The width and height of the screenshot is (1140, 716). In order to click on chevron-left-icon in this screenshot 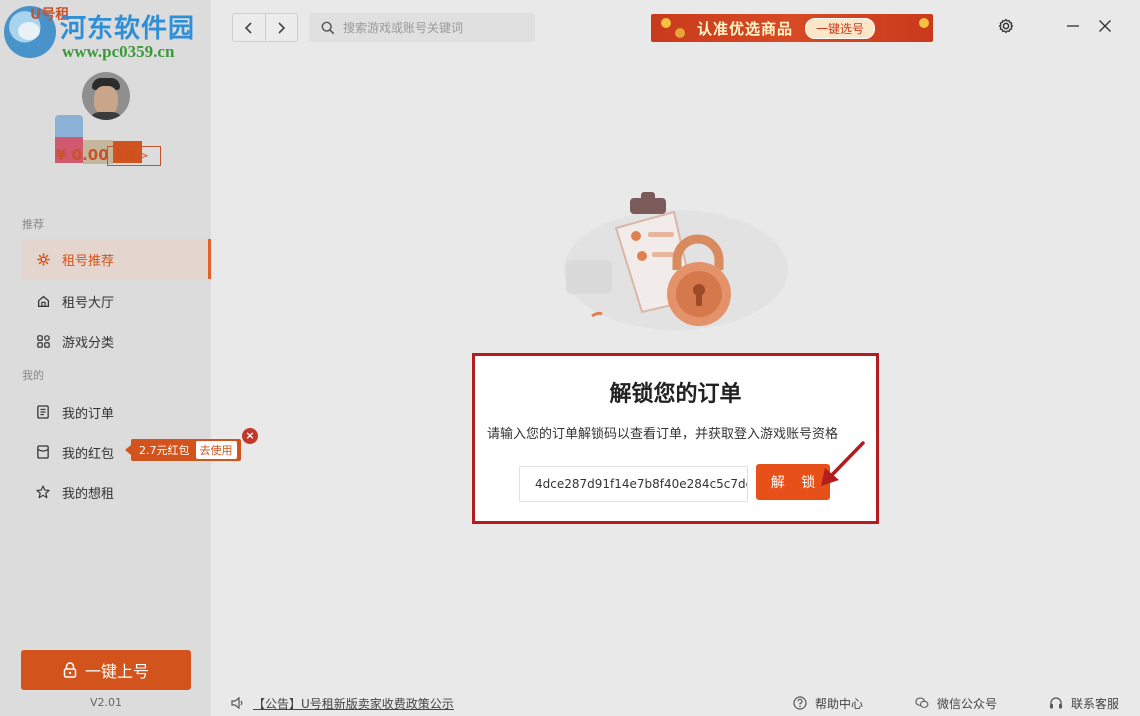, I will do `click(248, 27)`.